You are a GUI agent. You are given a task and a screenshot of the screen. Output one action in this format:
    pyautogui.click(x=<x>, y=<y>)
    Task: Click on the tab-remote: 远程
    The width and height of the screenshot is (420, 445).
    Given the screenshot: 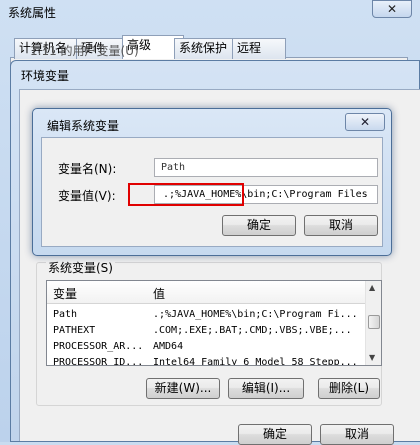 What is the action you would take?
    pyautogui.click(x=259, y=48)
    